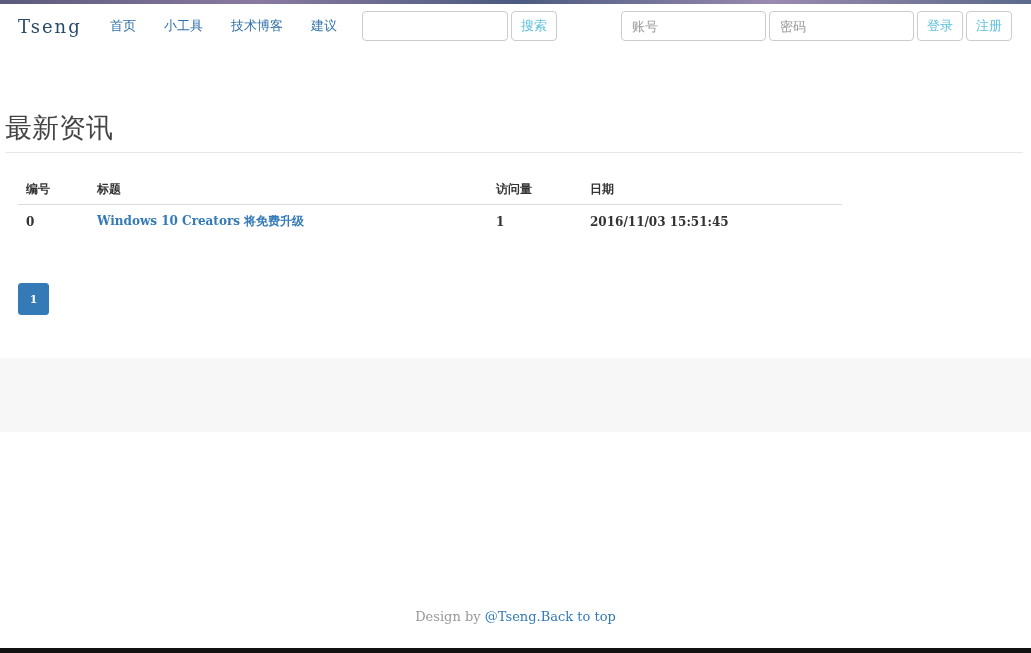 Image resolution: width=1031 pixels, height=653 pixels. What do you see at coordinates (183, 26) in the screenshot?
I see `nav-link: 小工具` at bounding box center [183, 26].